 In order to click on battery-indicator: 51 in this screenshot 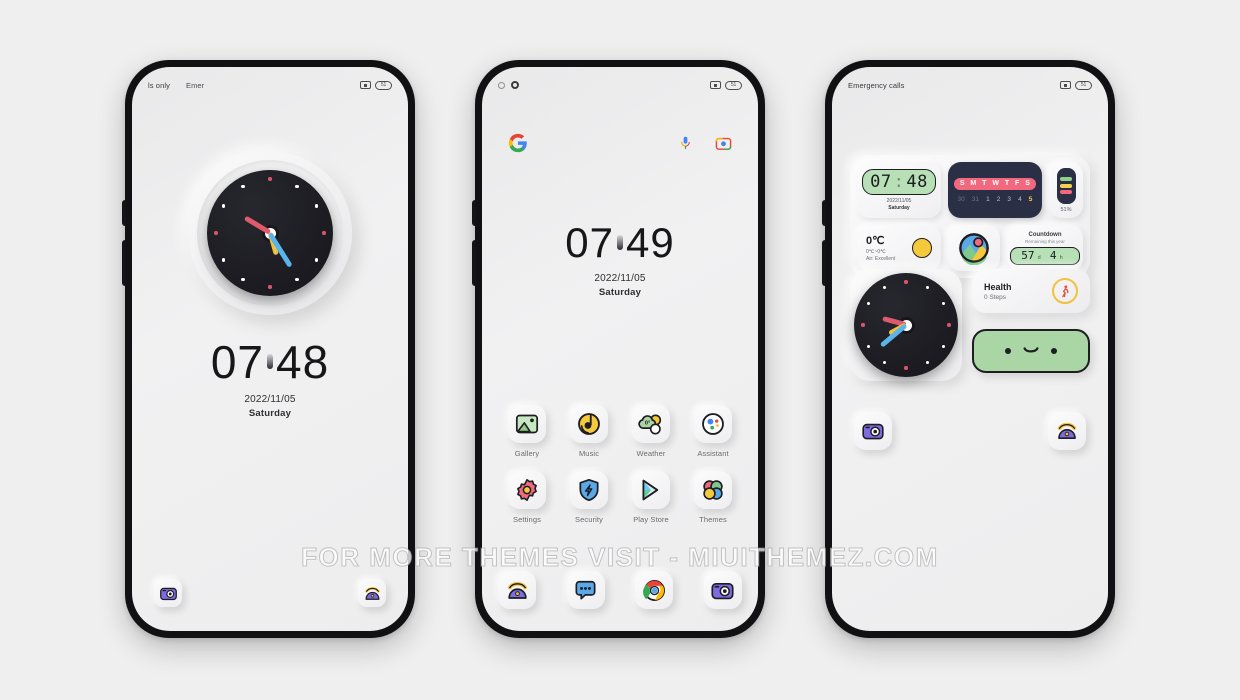, I will do `click(383, 85)`.